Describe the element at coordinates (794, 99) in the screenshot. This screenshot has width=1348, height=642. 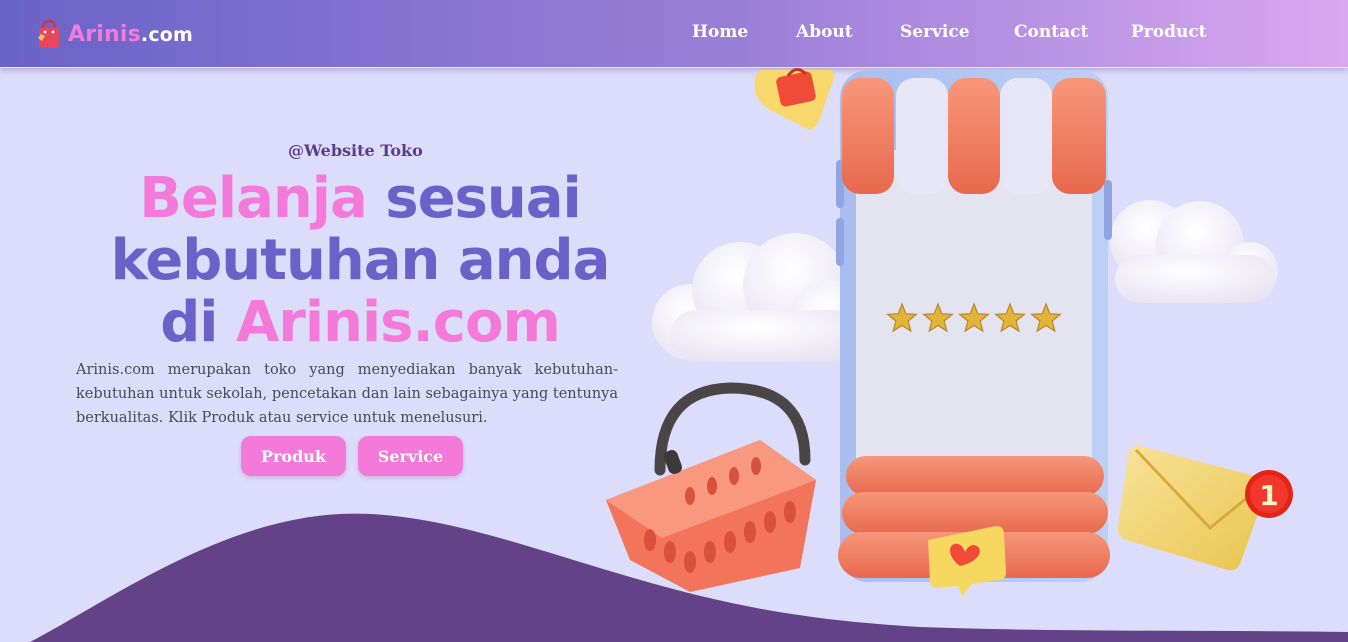
I see `shopping-bag-bubble-icon` at that location.